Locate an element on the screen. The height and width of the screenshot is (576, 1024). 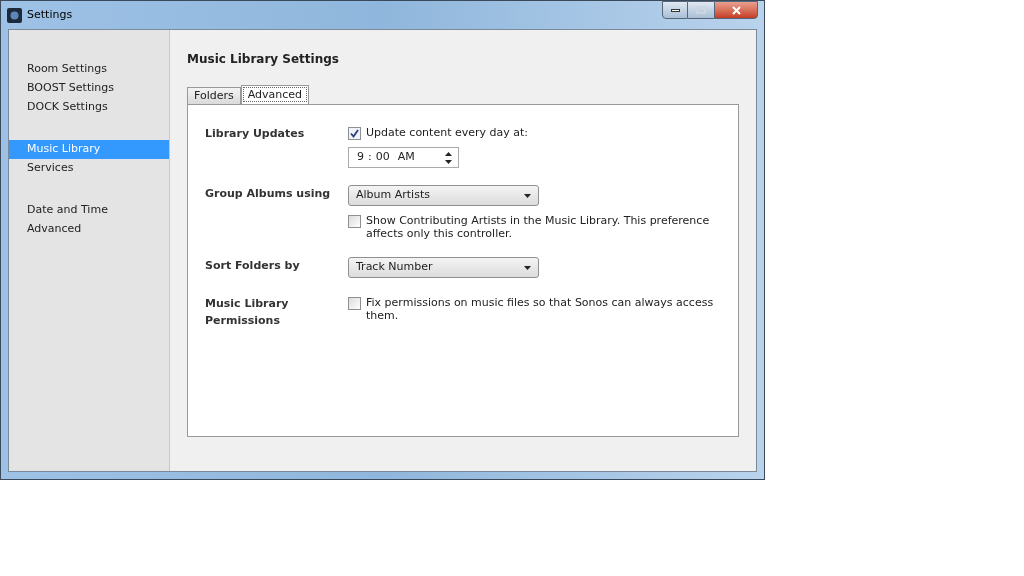
sidebar-item: Services is located at coordinates (89, 168).